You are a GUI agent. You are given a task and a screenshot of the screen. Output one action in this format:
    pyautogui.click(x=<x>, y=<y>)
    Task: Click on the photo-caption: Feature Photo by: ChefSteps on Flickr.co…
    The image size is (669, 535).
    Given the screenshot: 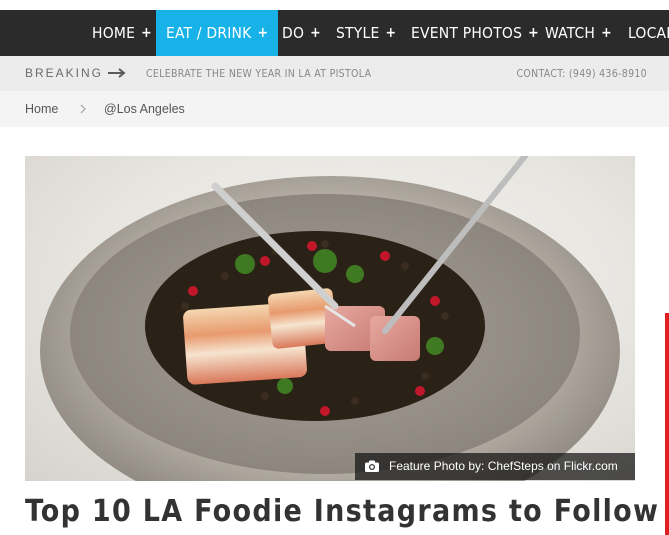 What is the action you would take?
    pyautogui.click(x=495, y=466)
    